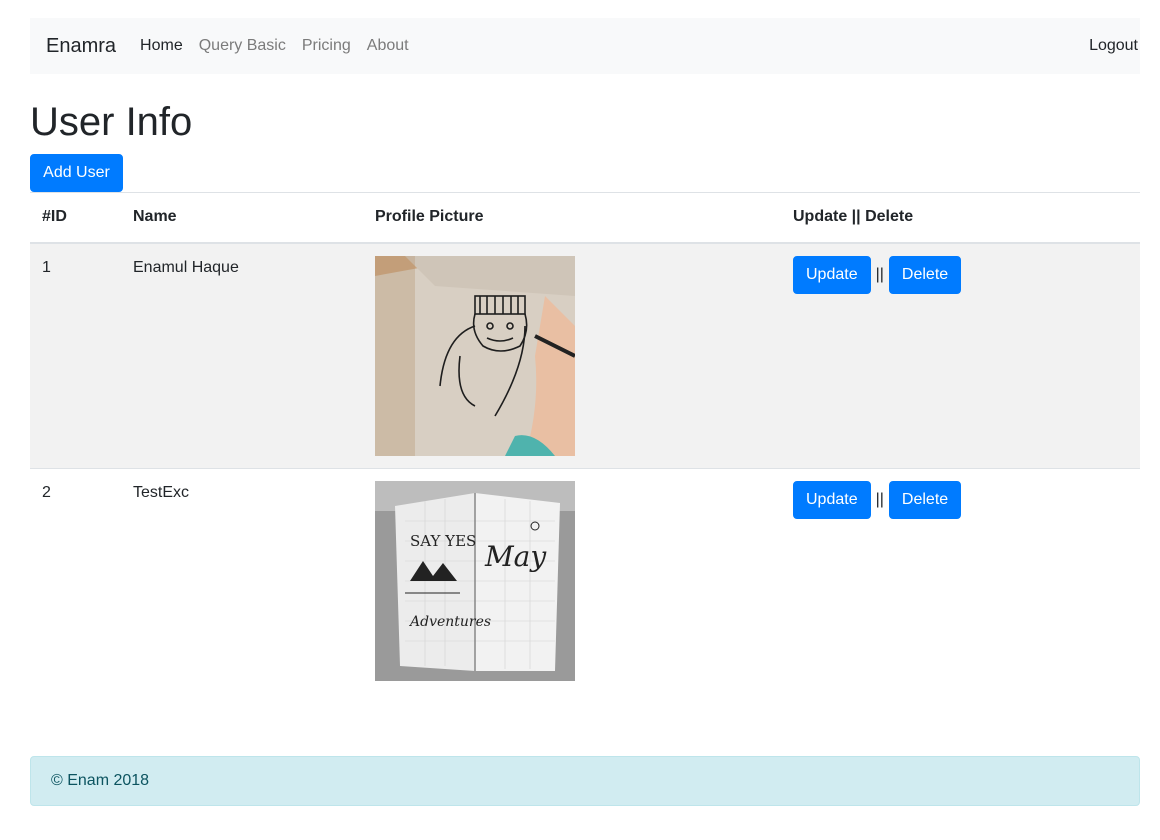 Image resolution: width=1160 pixels, height=840 pixels. I want to click on user-name: TestExc, so click(161, 492).